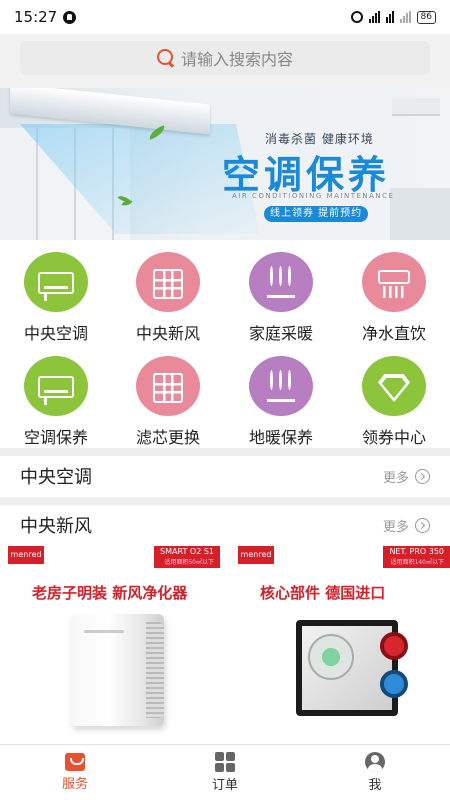 The image size is (450, 800). I want to click on status-indicators: 86, so click(393, 17).